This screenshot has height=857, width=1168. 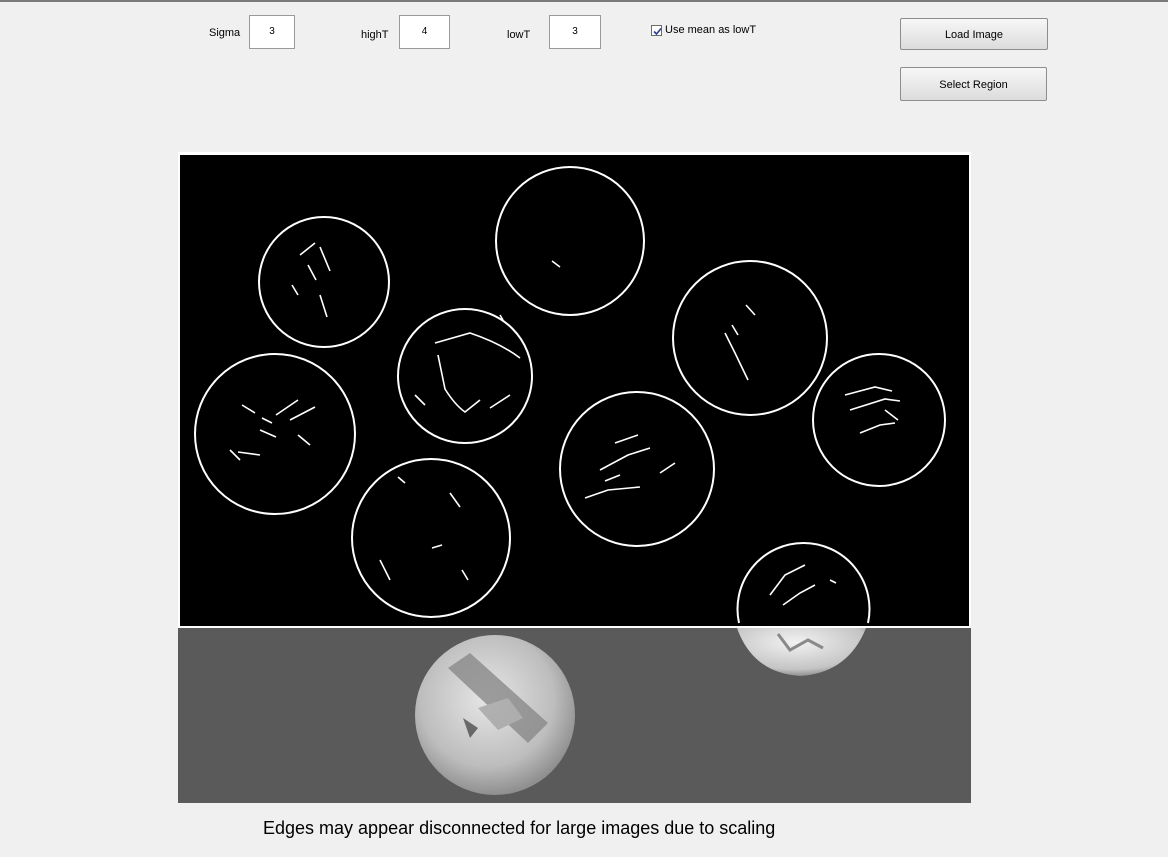 I want to click on load-image-button: Load Image, so click(x=974, y=34).